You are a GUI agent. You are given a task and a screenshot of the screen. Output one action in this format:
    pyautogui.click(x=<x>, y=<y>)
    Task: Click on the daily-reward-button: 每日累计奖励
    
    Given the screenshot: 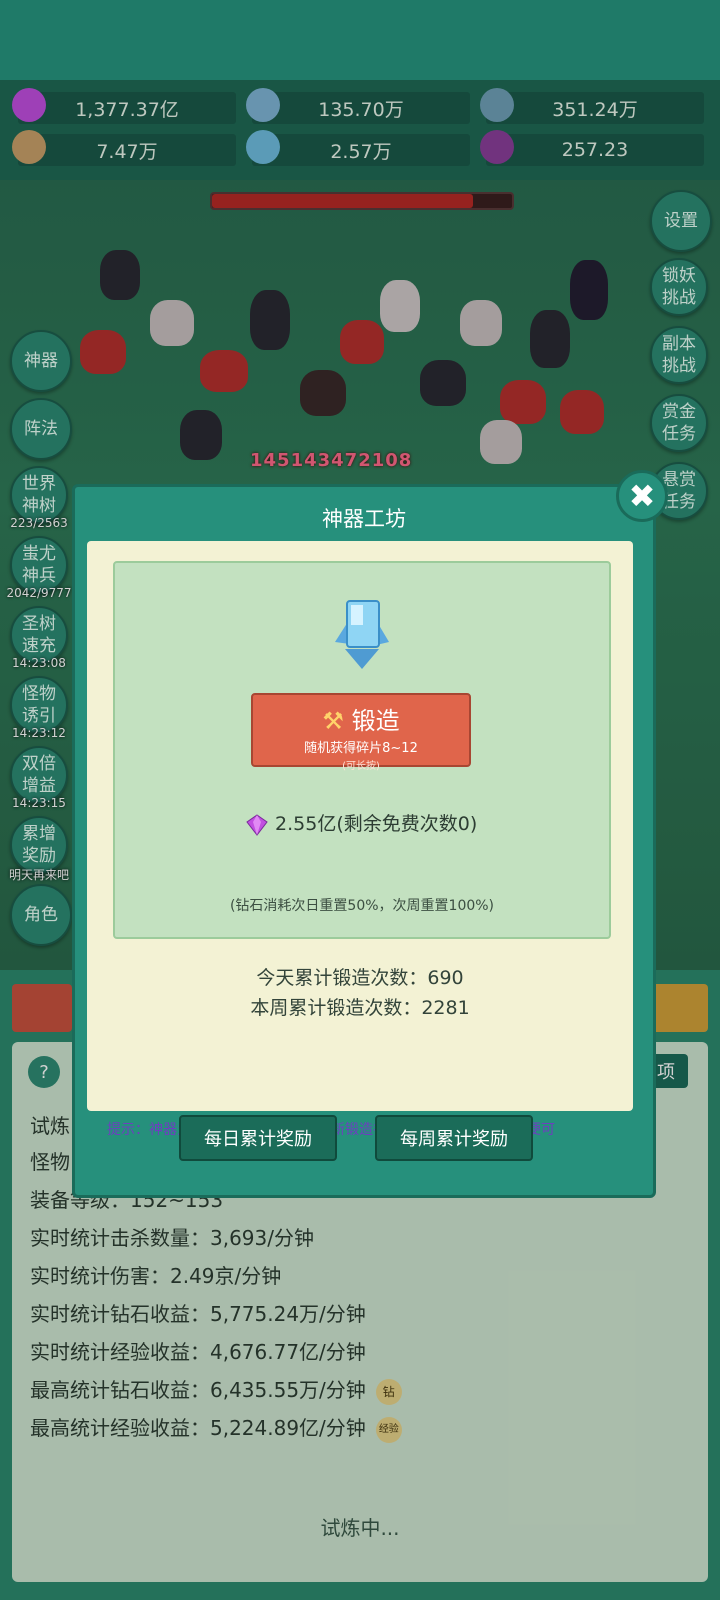 What is the action you would take?
    pyautogui.click(x=258, y=1138)
    